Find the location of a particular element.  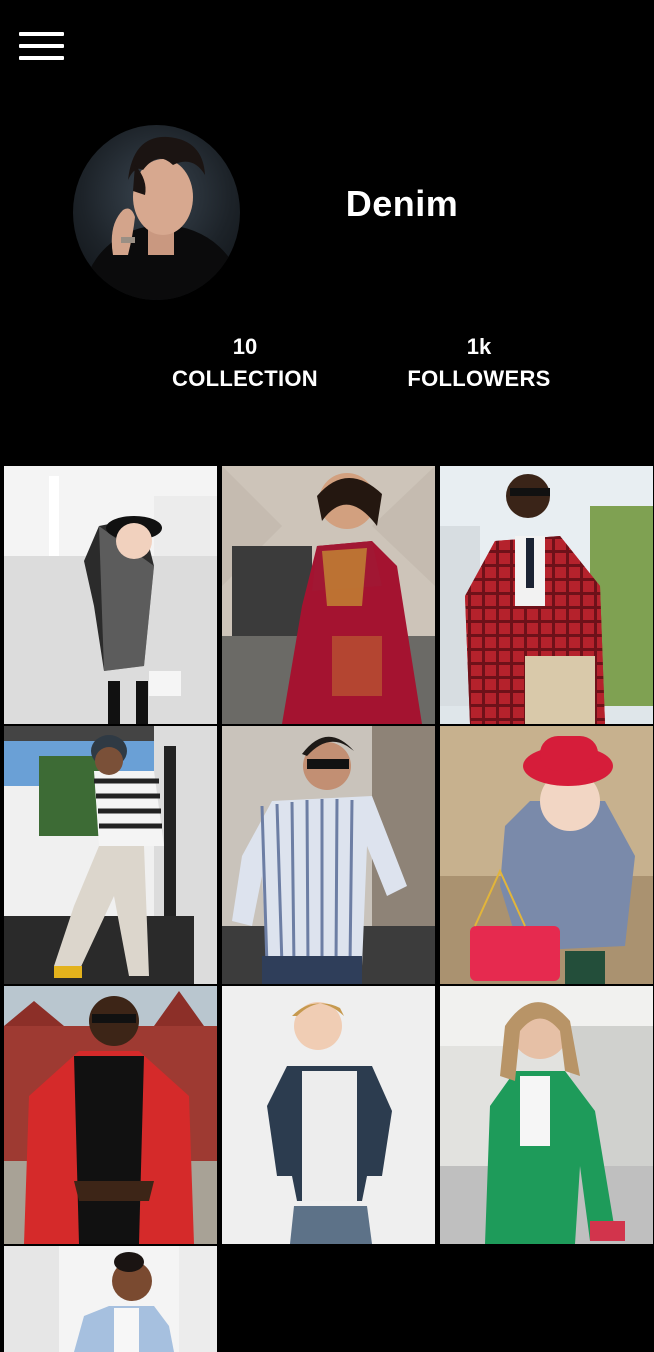

photo-woman-red-lehenga is located at coordinates (328, 595).